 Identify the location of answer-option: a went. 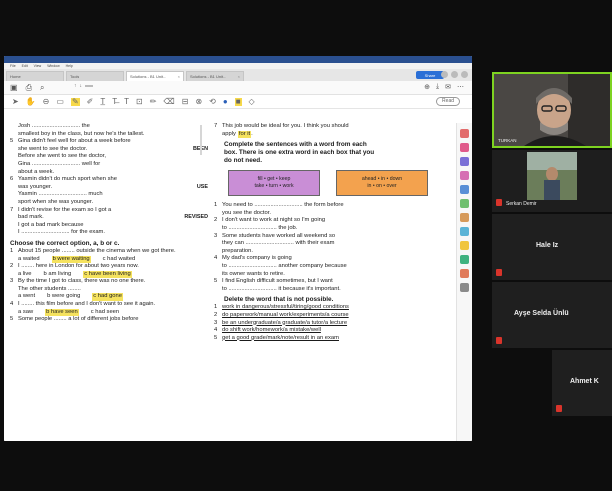
(26, 297).